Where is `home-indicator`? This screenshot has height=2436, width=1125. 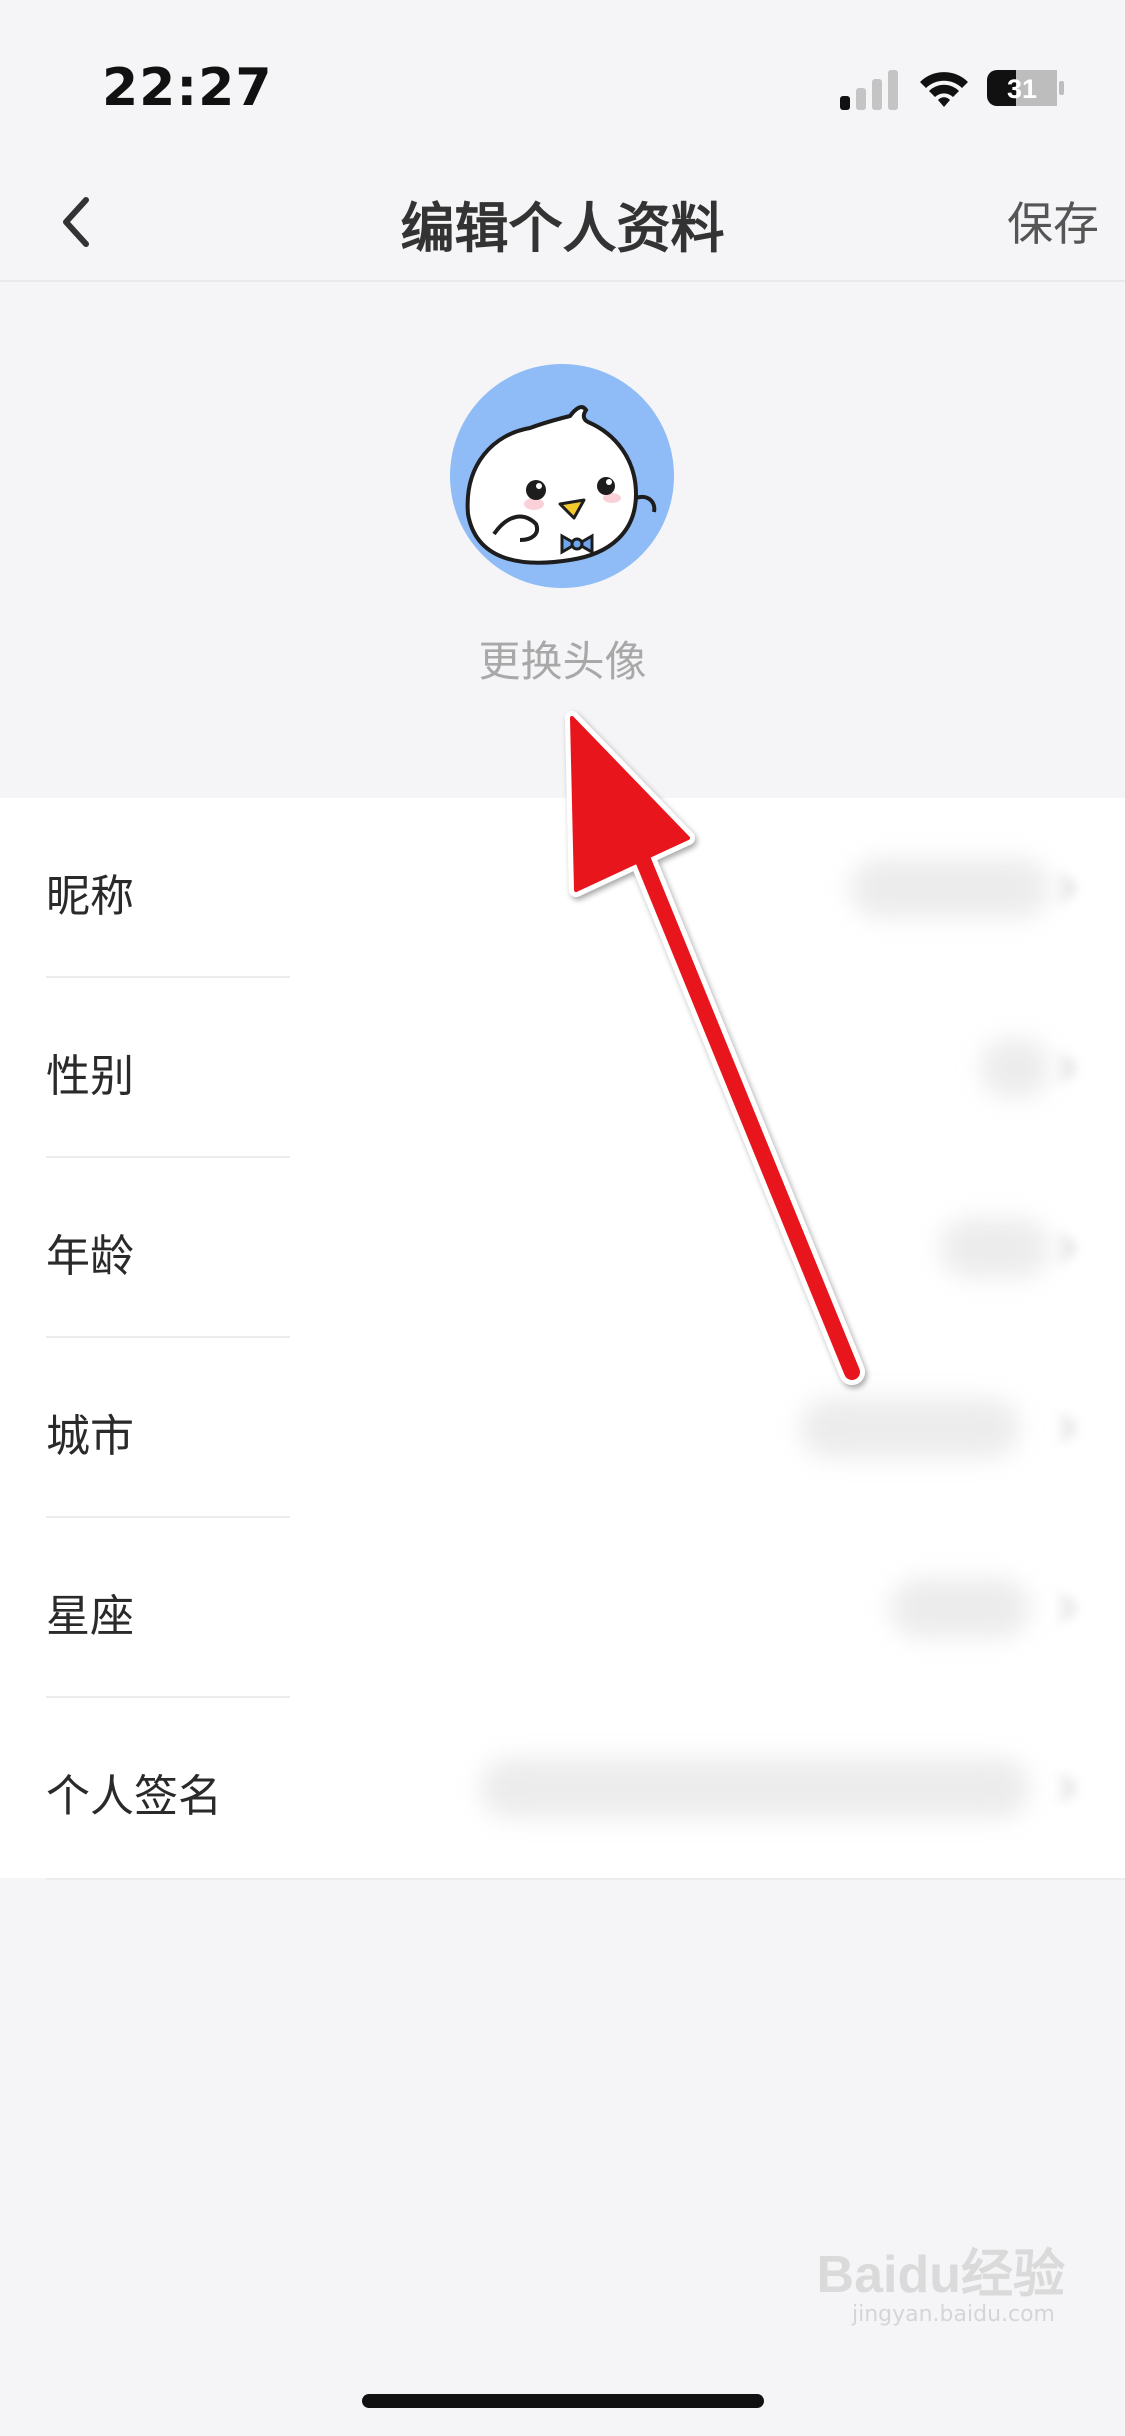 home-indicator is located at coordinates (563, 2401).